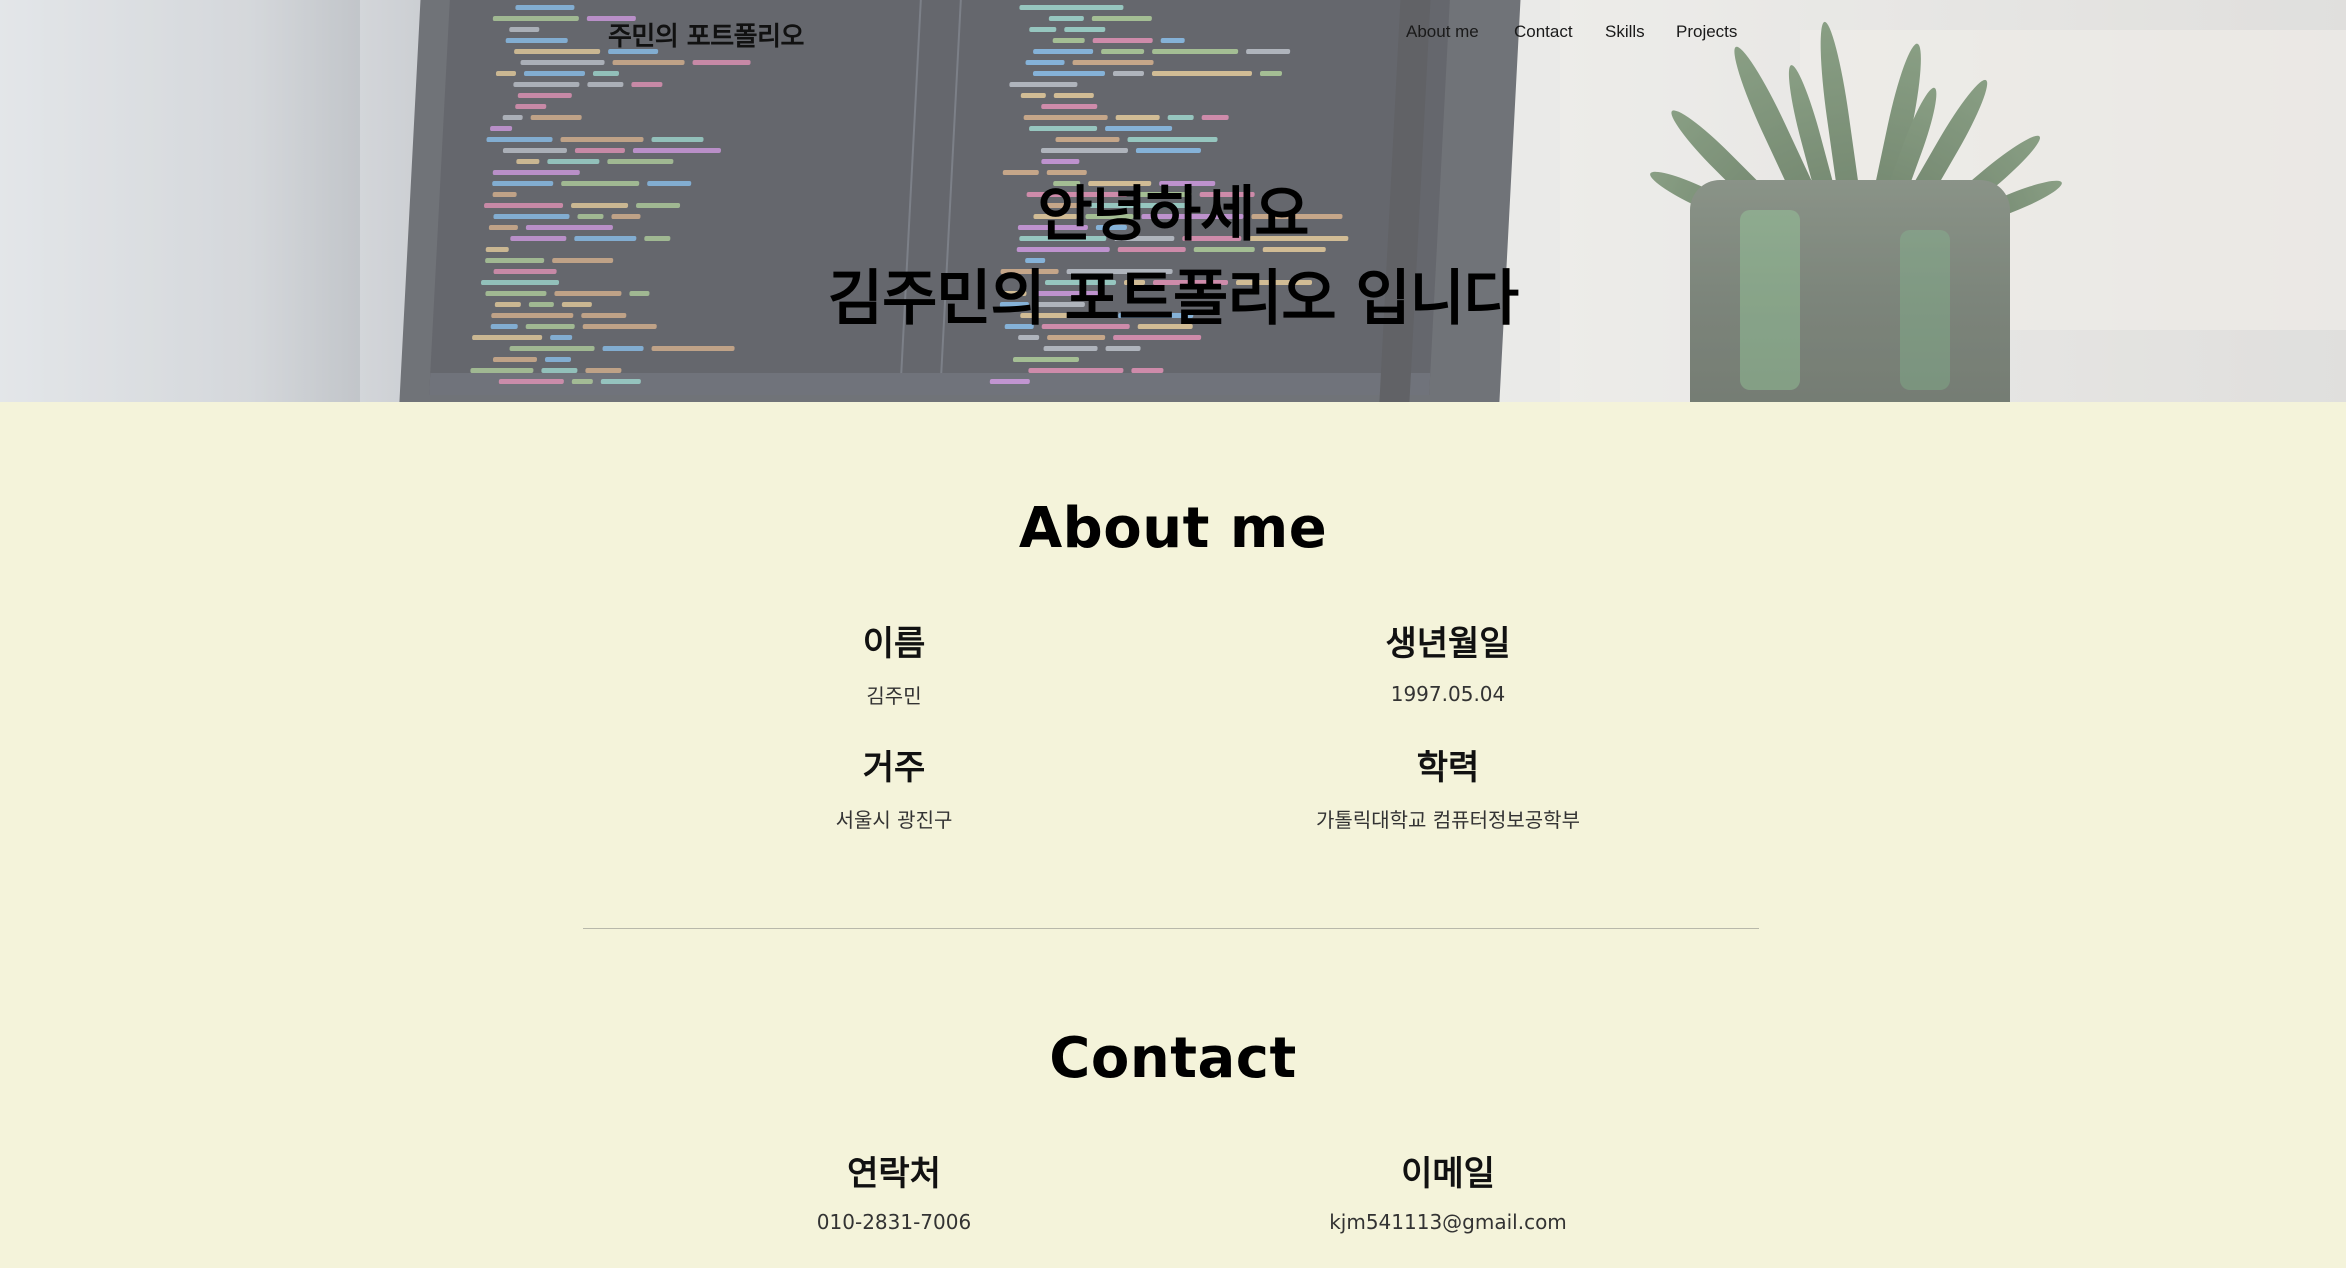 Image resolution: width=2346 pixels, height=1268 pixels. Describe the element at coordinates (1173, 1058) in the screenshot. I see `contact-section-title: Contact` at that location.